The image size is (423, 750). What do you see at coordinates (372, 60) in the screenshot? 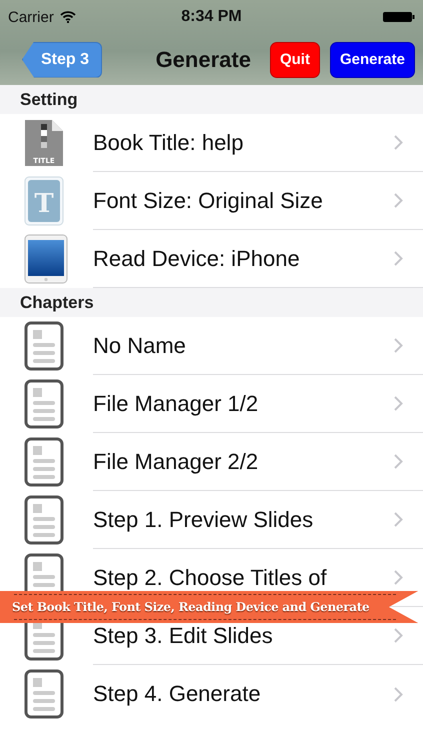
I see `nav-button: Generate` at bounding box center [372, 60].